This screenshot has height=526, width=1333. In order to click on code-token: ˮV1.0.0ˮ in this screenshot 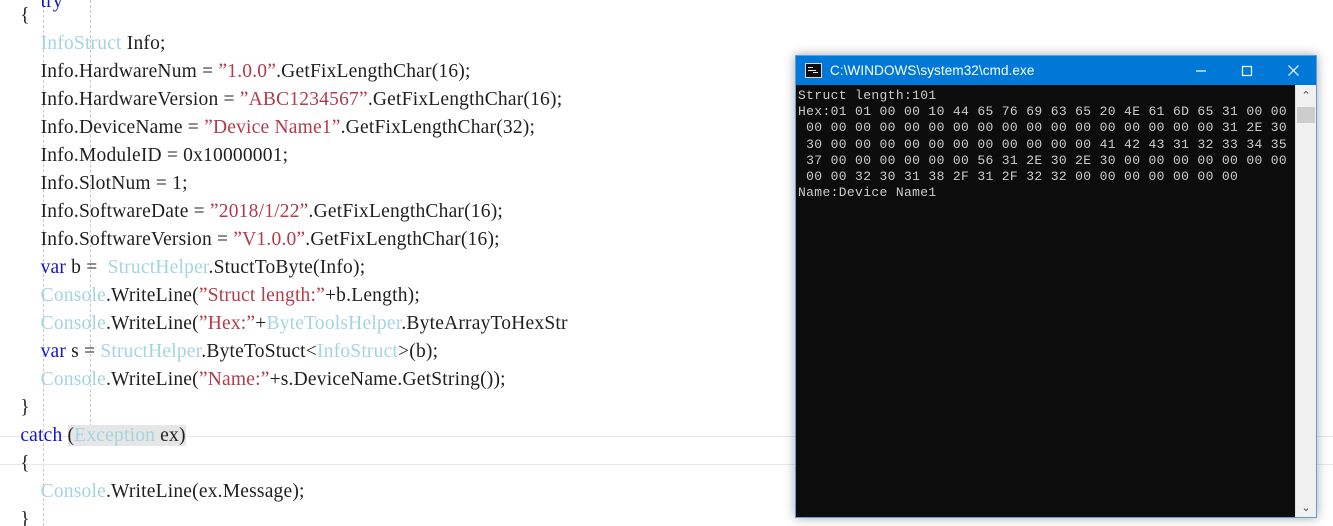, I will do `click(269, 239)`.